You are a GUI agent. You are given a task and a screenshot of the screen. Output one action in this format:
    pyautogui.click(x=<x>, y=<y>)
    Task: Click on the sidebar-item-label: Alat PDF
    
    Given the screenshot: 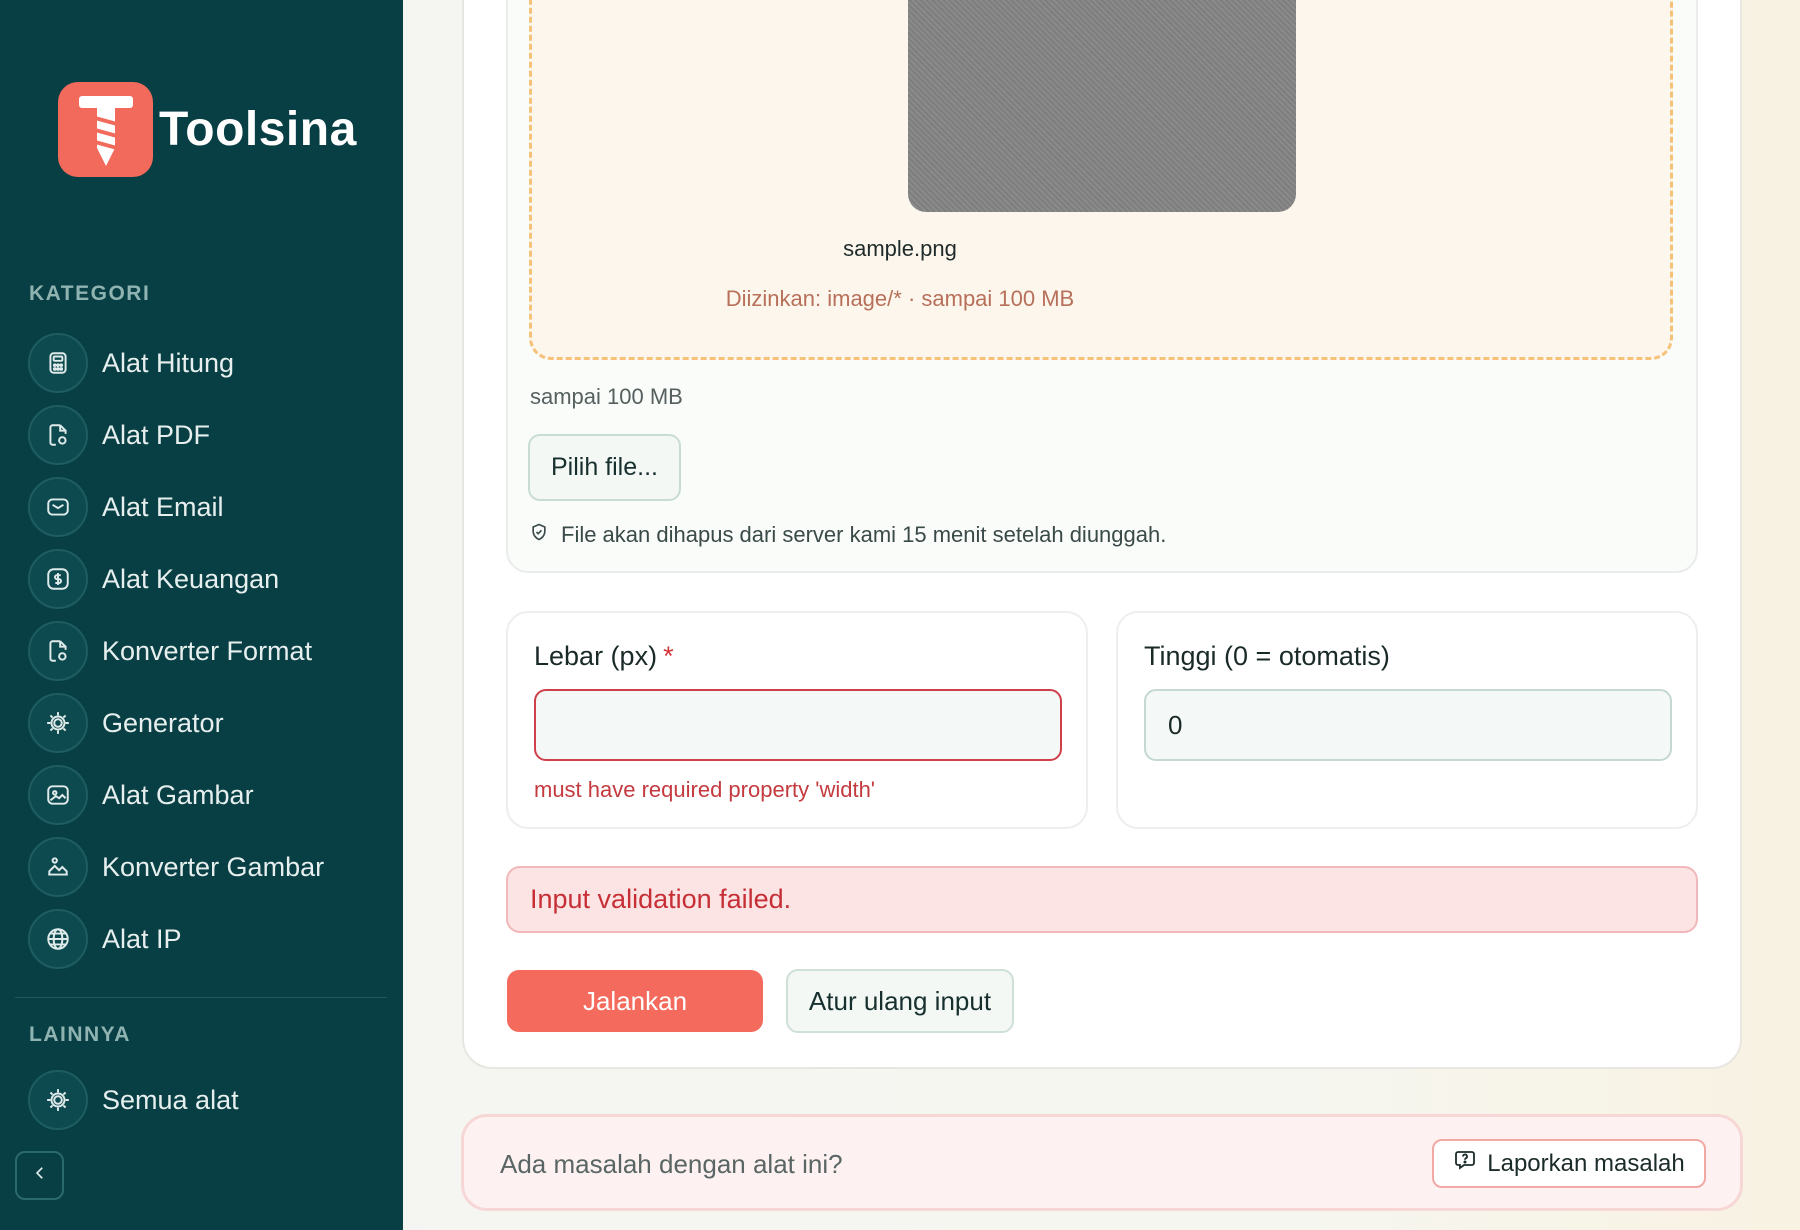 What is the action you would take?
    pyautogui.click(x=156, y=434)
    